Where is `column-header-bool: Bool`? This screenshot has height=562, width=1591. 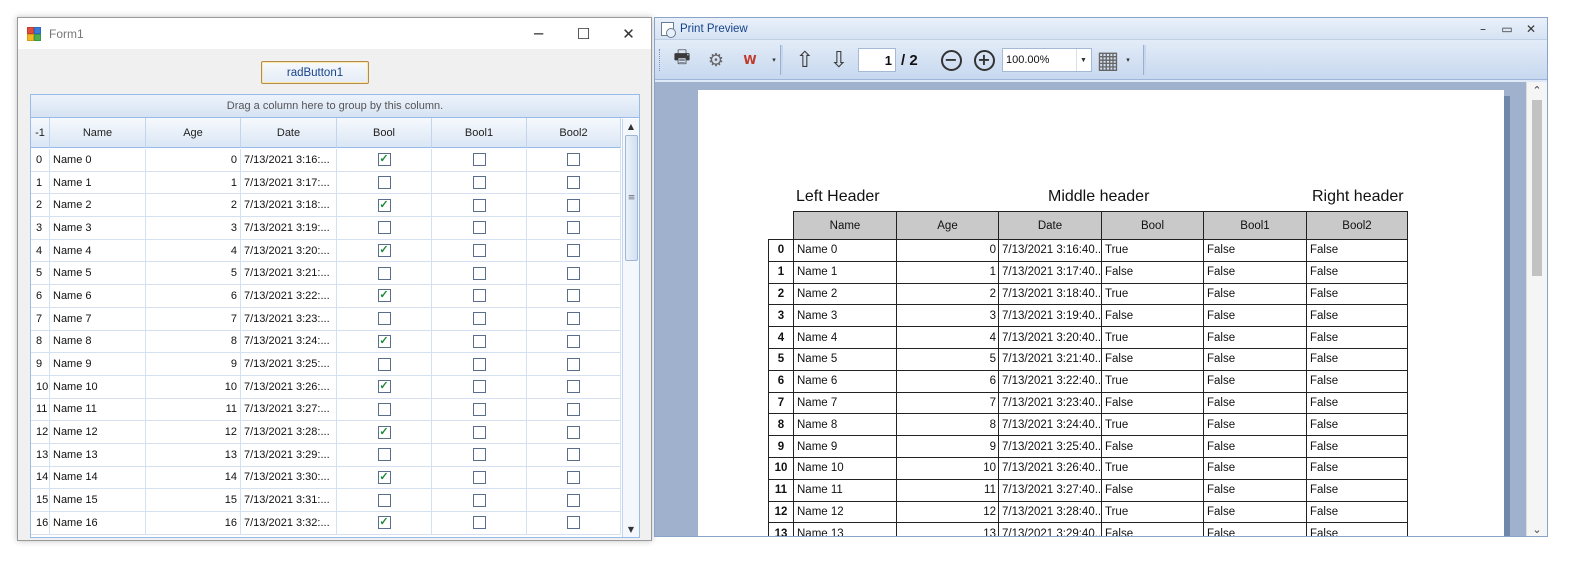 column-header-bool: Bool is located at coordinates (384, 133).